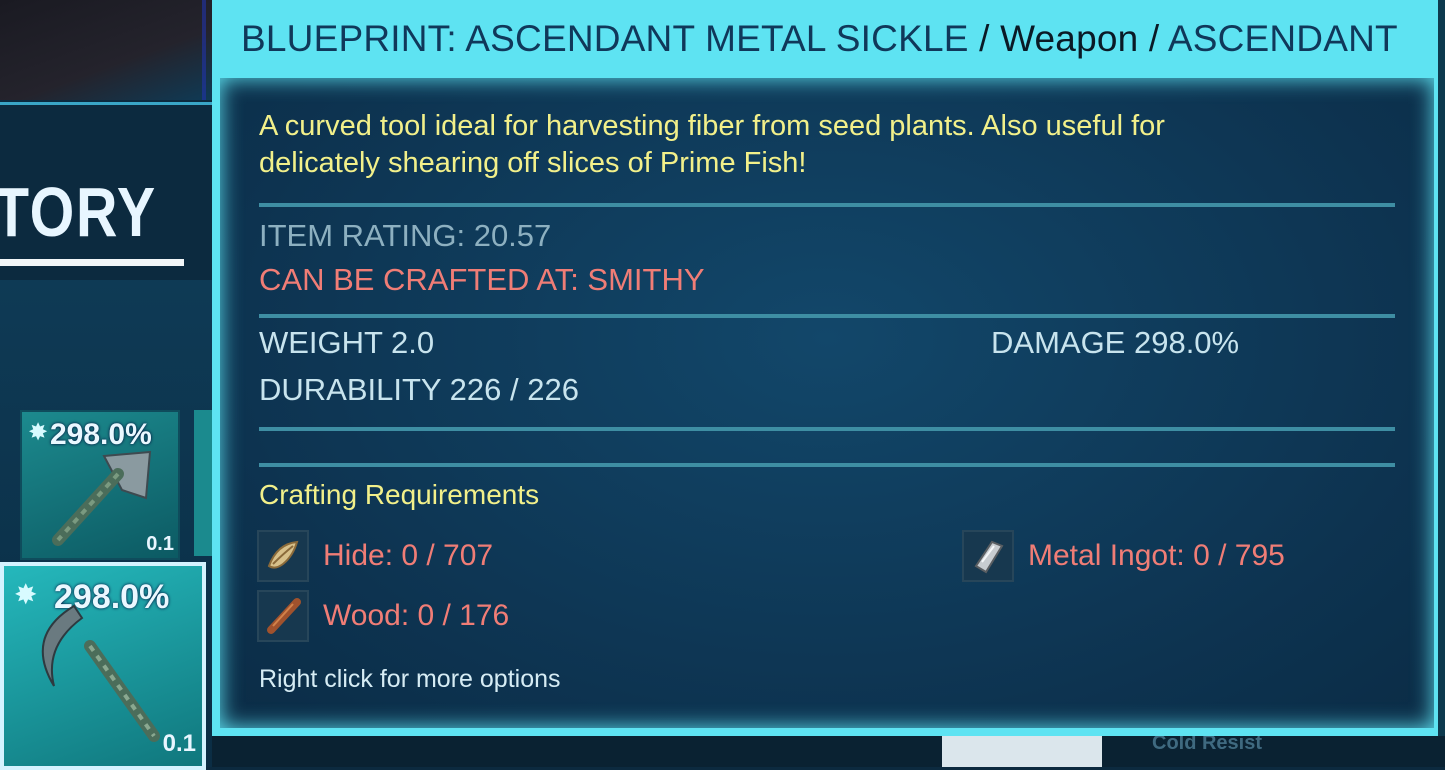 The width and height of the screenshot is (1445, 770). Describe the element at coordinates (988, 556) in the screenshot. I see `metal-ingot-icon` at that location.